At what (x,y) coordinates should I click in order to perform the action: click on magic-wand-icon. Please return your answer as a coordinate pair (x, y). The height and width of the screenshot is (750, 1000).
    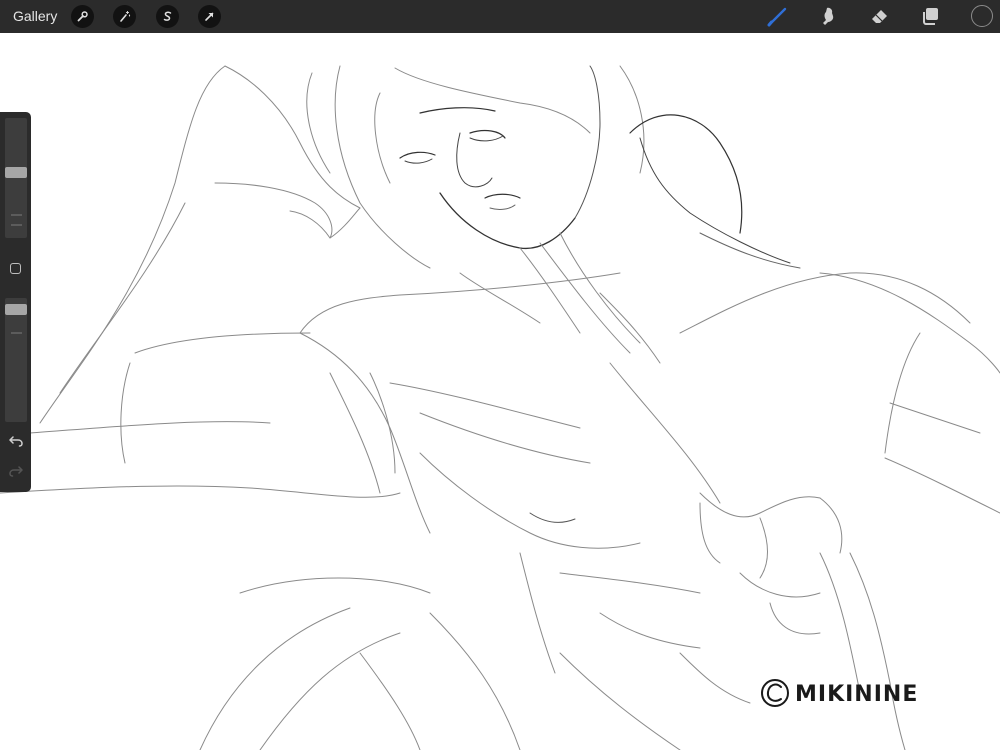
    Looking at the image, I should click on (125, 16).